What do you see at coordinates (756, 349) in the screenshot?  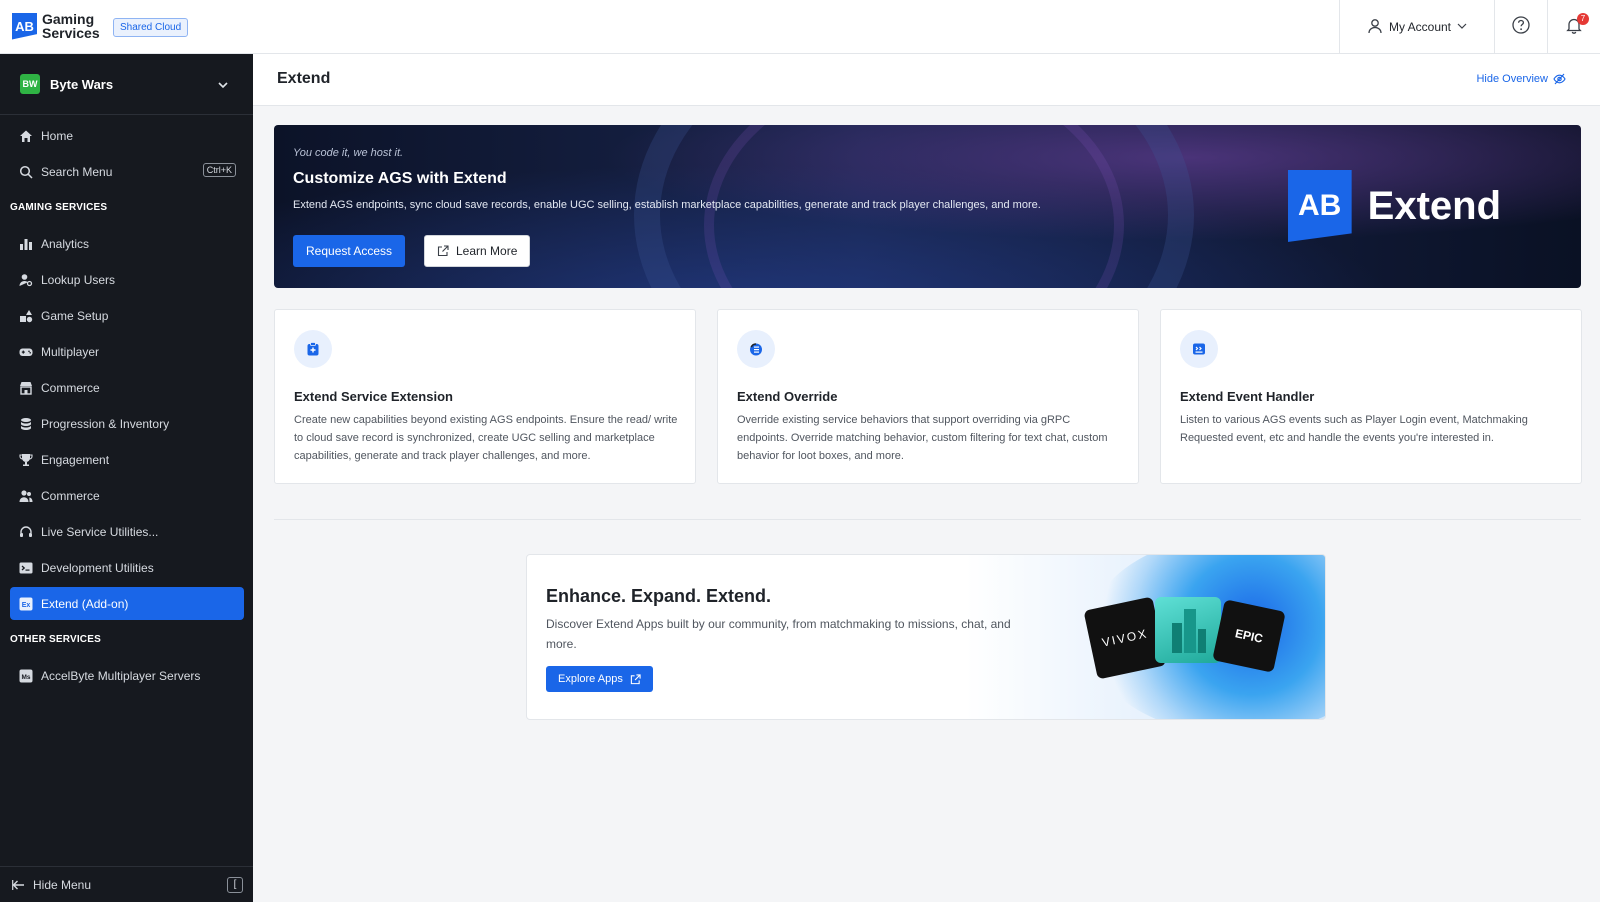 I see `override-icon` at bounding box center [756, 349].